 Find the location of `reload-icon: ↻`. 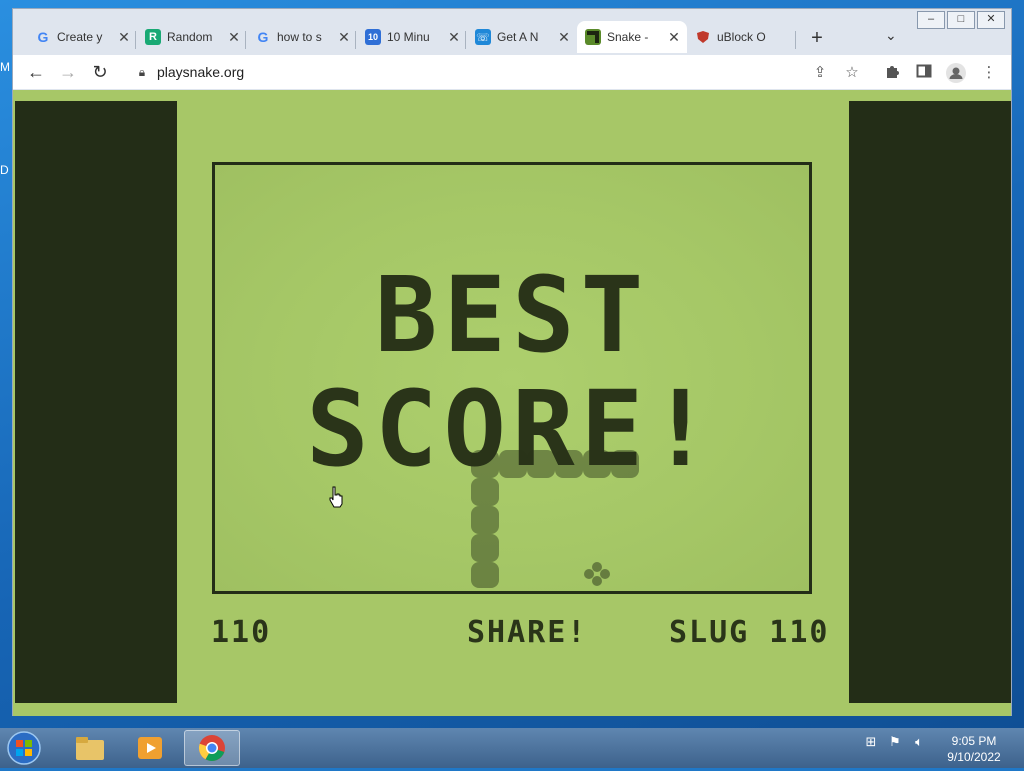

reload-icon: ↻ is located at coordinates (100, 72).